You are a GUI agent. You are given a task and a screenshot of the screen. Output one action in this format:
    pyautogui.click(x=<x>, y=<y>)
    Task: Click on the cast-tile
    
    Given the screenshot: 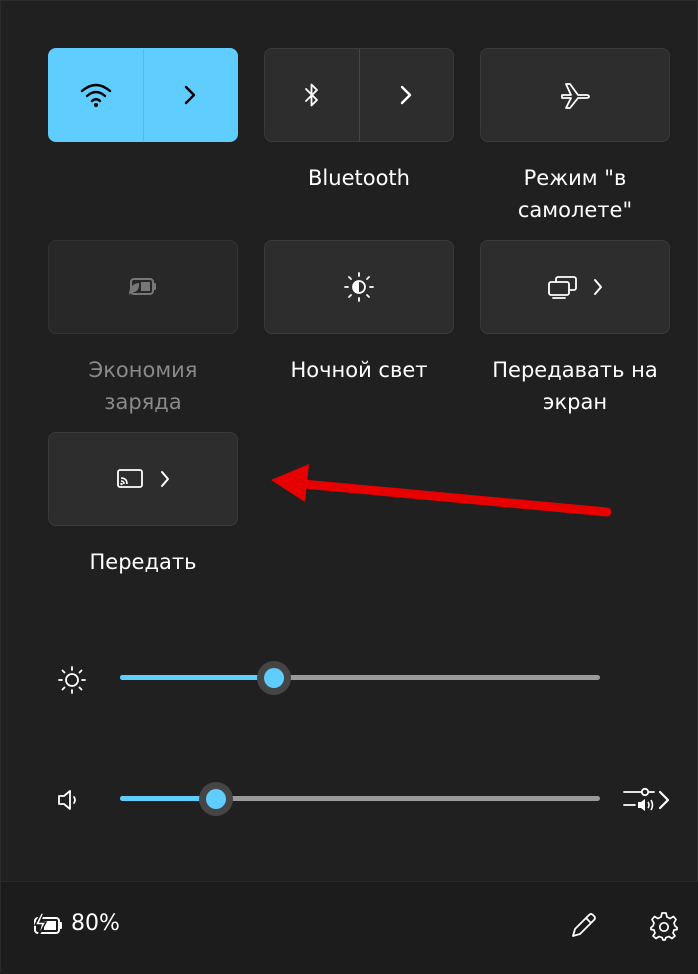 What is the action you would take?
    pyautogui.click(x=143, y=479)
    